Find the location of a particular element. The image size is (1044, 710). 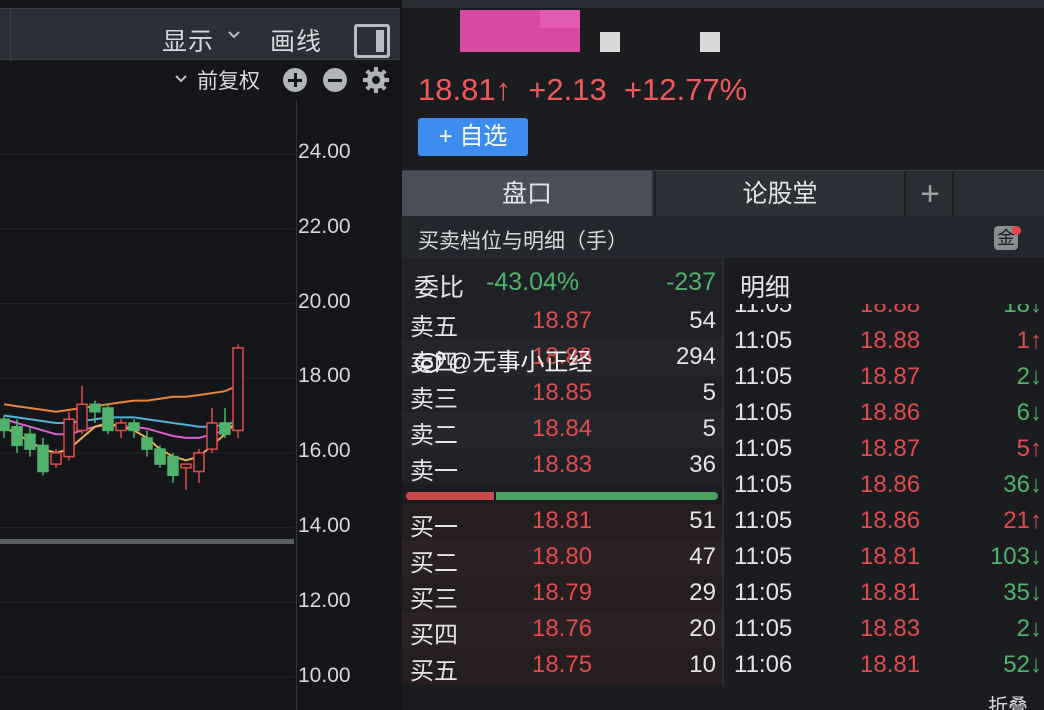

level-label: 卖三 is located at coordinates (434, 399).